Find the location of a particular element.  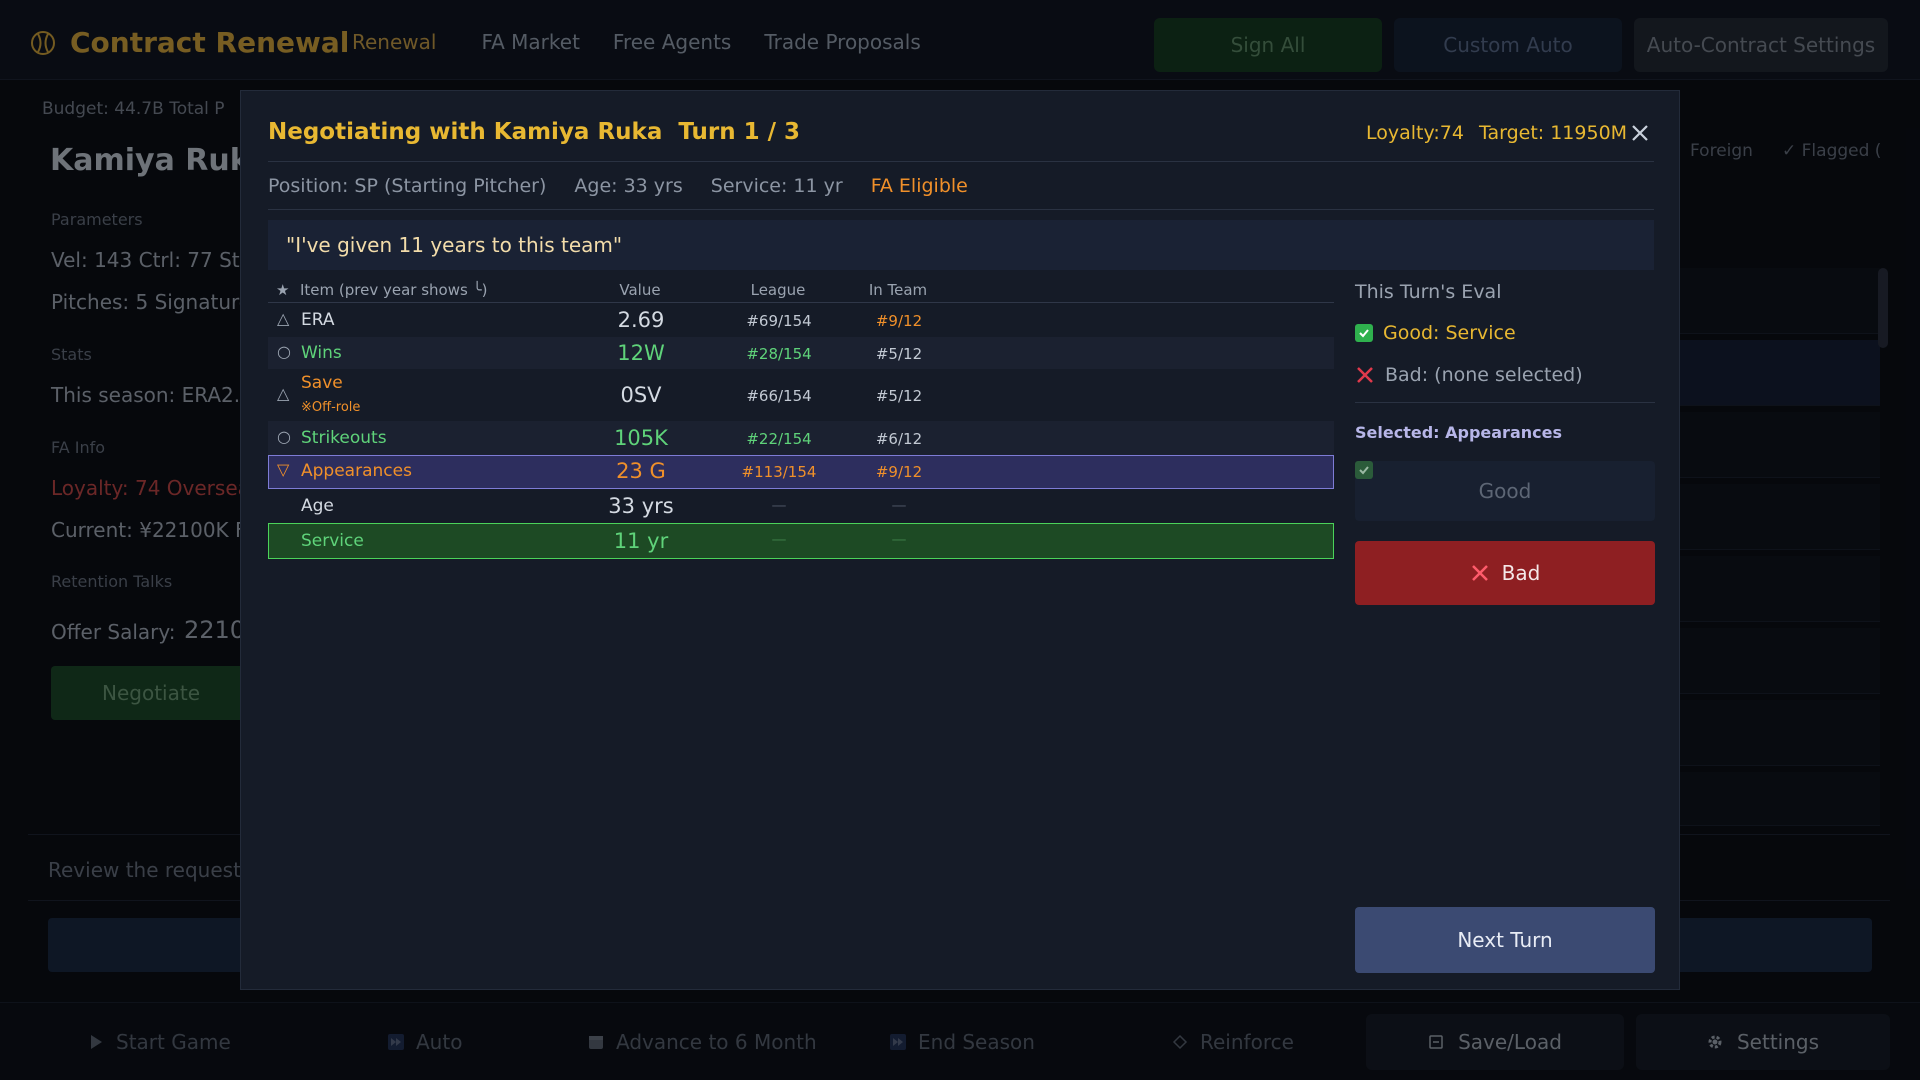

row-item: Service is located at coordinates (332, 541).